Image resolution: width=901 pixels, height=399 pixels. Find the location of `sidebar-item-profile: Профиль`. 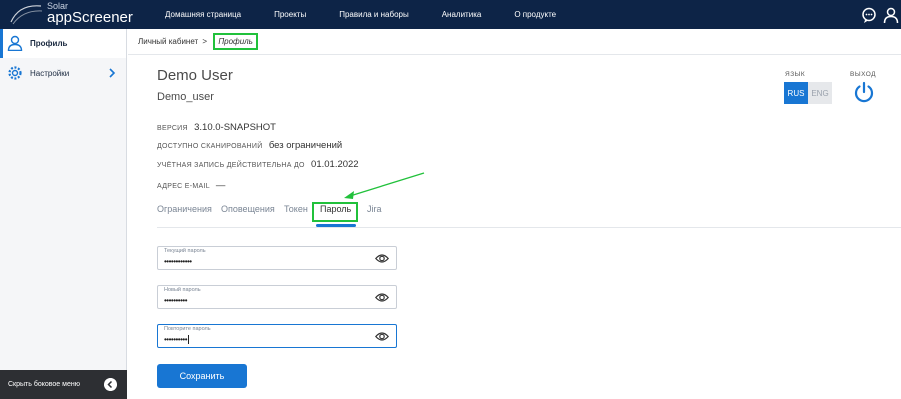

sidebar-item-profile: Профиль is located at coordinates (63, 43).